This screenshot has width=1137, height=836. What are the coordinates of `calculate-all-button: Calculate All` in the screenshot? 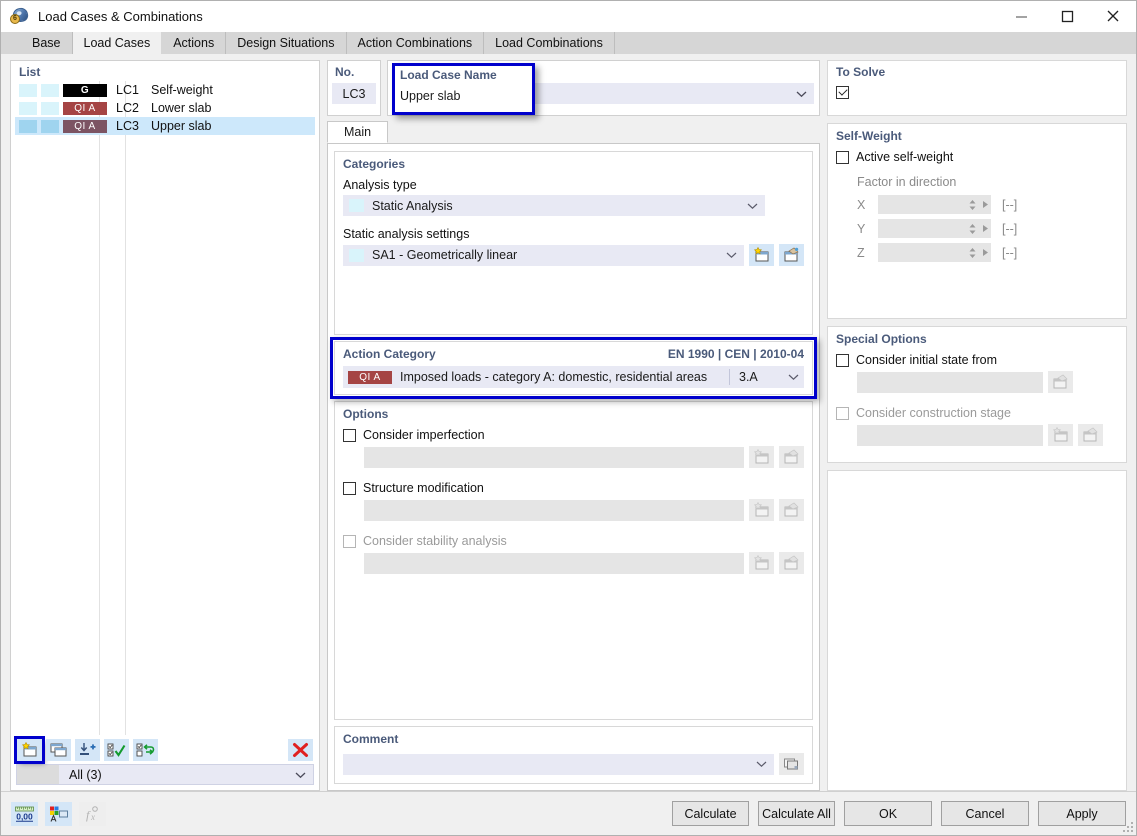 It's located at (796, 813).